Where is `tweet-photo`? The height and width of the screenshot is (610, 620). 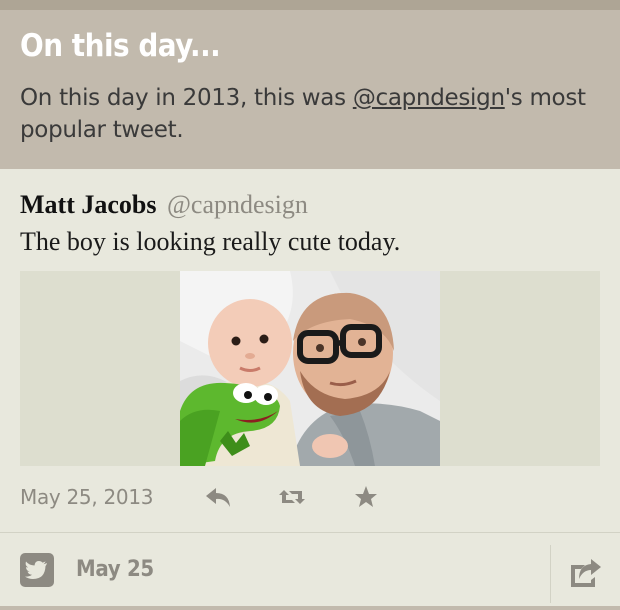
tweet-photo is located at coordinates (310, 368).